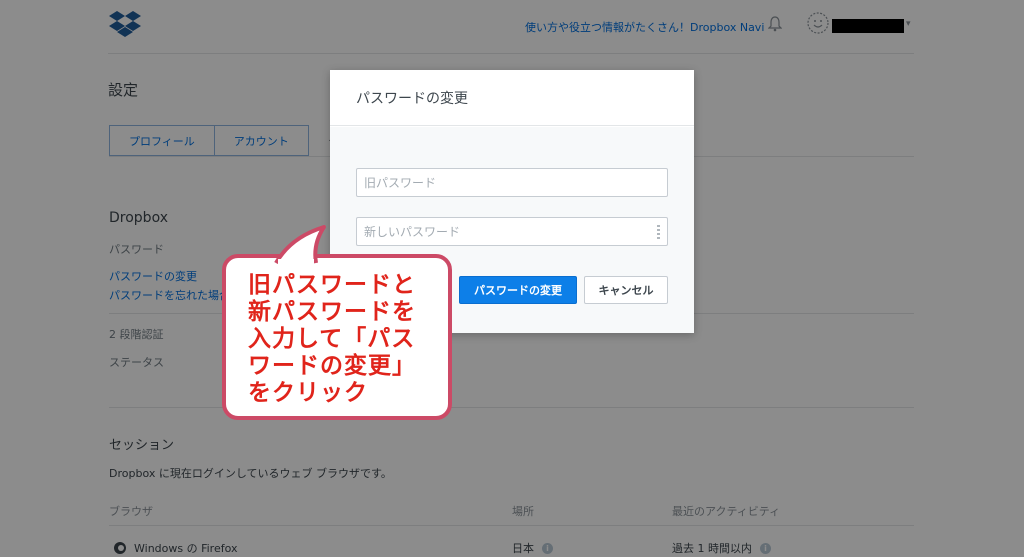 Image resolution: width=1024 pixels, height=557 pixels. Describe the element at coordinates (658, 232) in the screenshot. I see `password-manager-icon` at that location.